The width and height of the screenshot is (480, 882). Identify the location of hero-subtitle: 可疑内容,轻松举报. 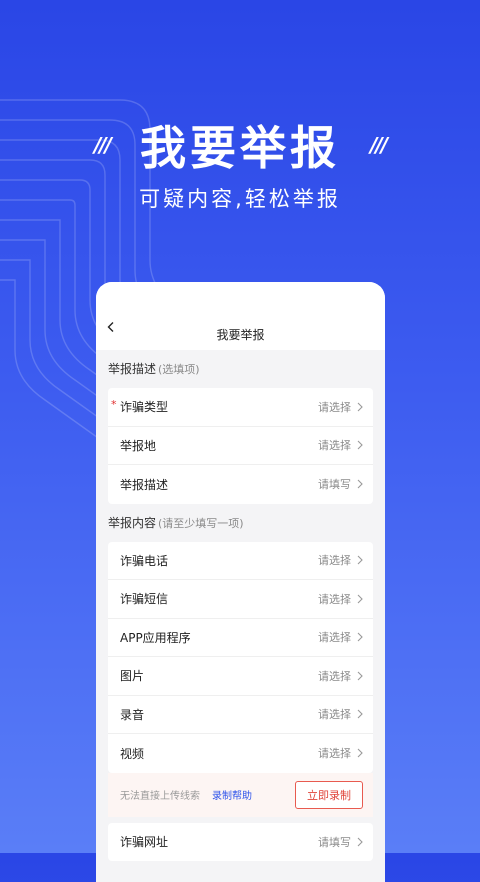
(240, 199).